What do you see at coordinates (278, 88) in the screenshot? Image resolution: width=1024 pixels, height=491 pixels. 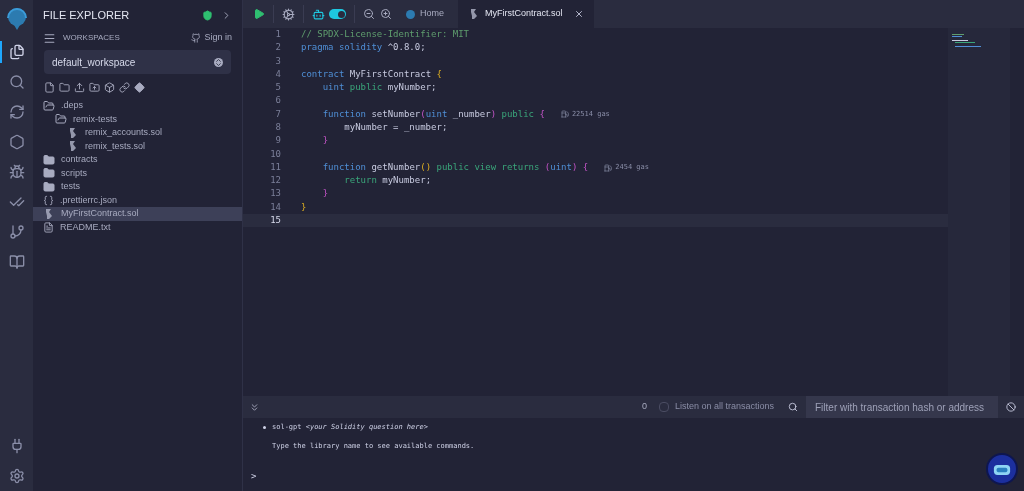 I see `line-number: 5` at bounding box center [278, 88].